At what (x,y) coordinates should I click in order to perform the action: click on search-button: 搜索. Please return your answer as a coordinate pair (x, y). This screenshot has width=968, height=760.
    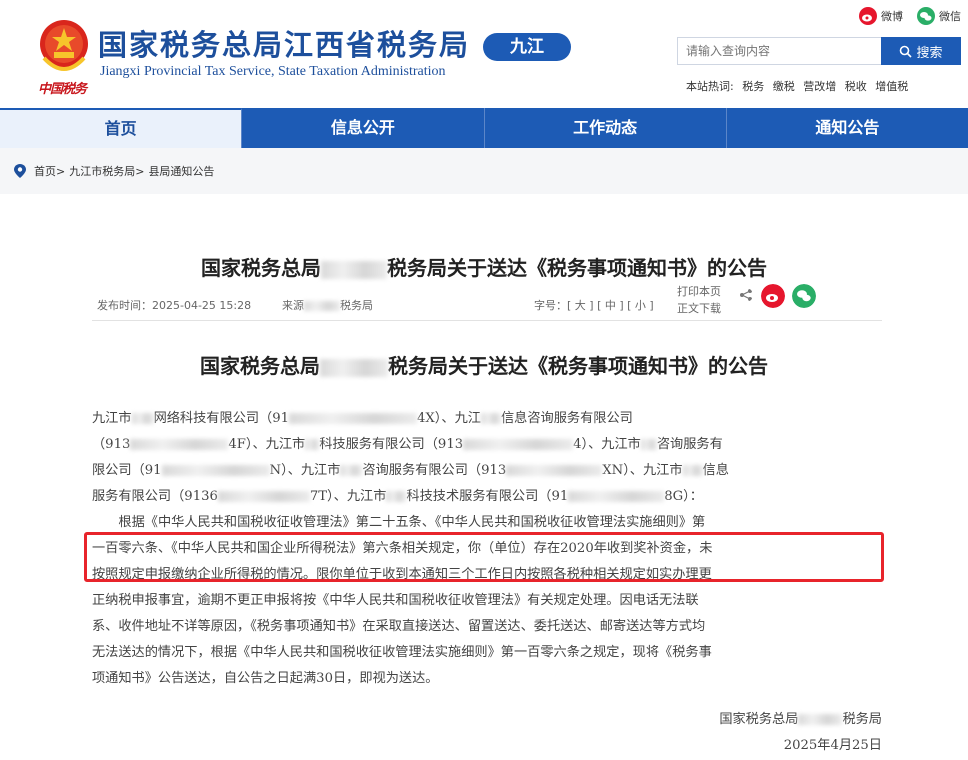
    Looking at the image, I should click on (921, 51).